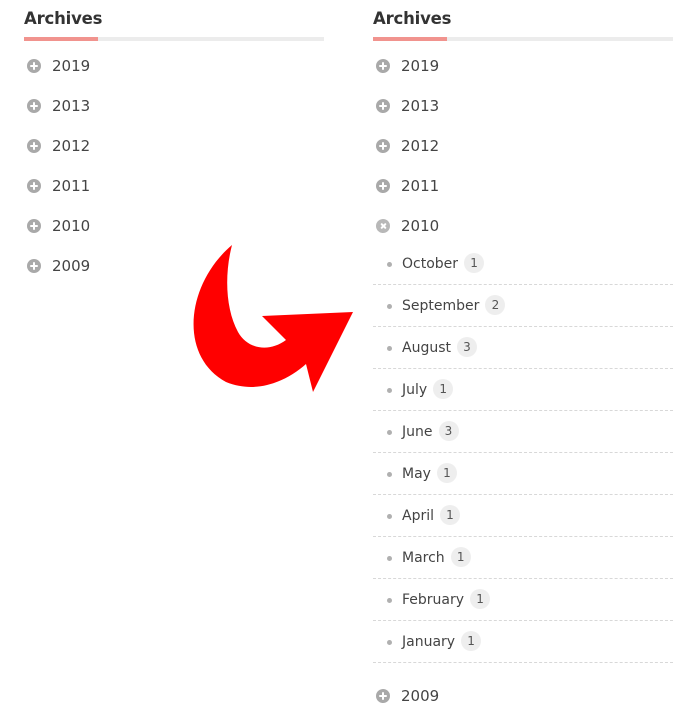 The width and height of the screenshot is (697, 713). Describe the element at coordinates (416, 474) in the screenshot. I see `month-label: May` at that location.